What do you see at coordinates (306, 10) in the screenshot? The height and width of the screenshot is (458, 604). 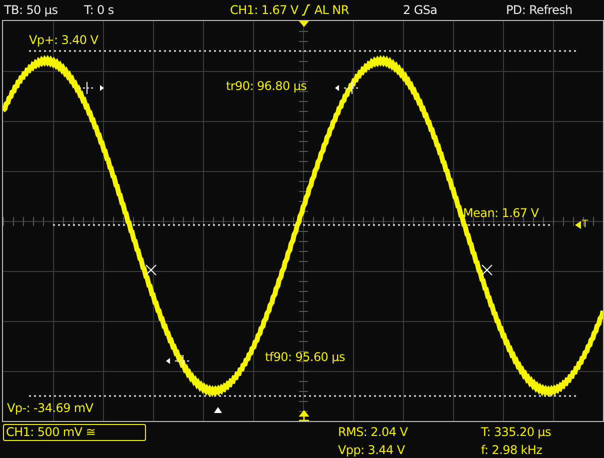 I see `rising-edge-icon` at bounding box center [306, 10].